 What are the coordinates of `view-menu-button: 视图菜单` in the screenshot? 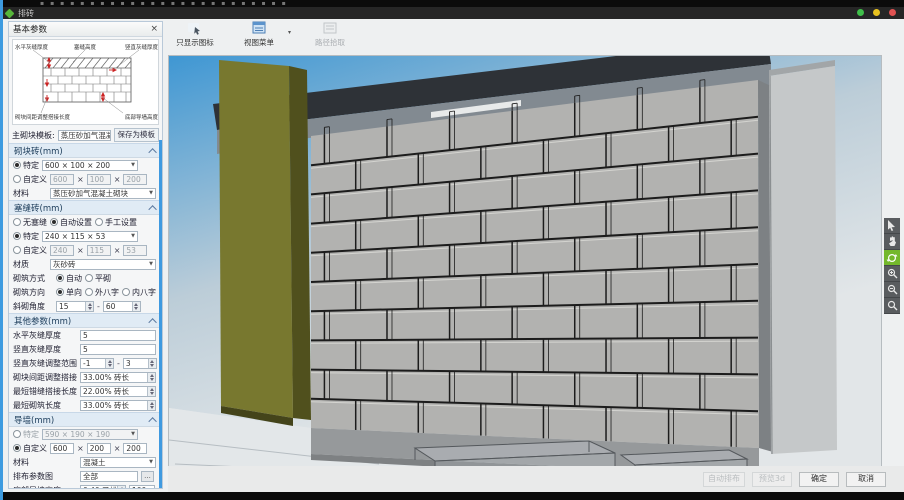 It's located at (259, 38).